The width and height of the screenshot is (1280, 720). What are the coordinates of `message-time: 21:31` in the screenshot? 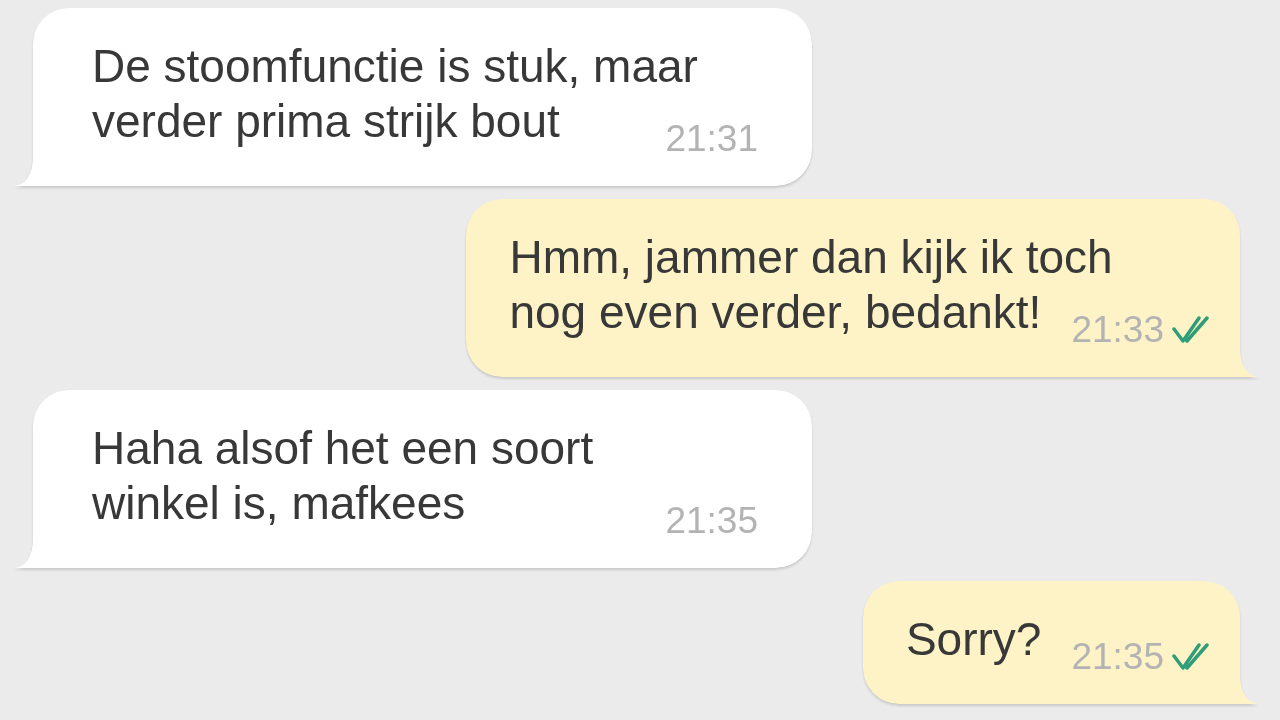 It's located at (711, 138).